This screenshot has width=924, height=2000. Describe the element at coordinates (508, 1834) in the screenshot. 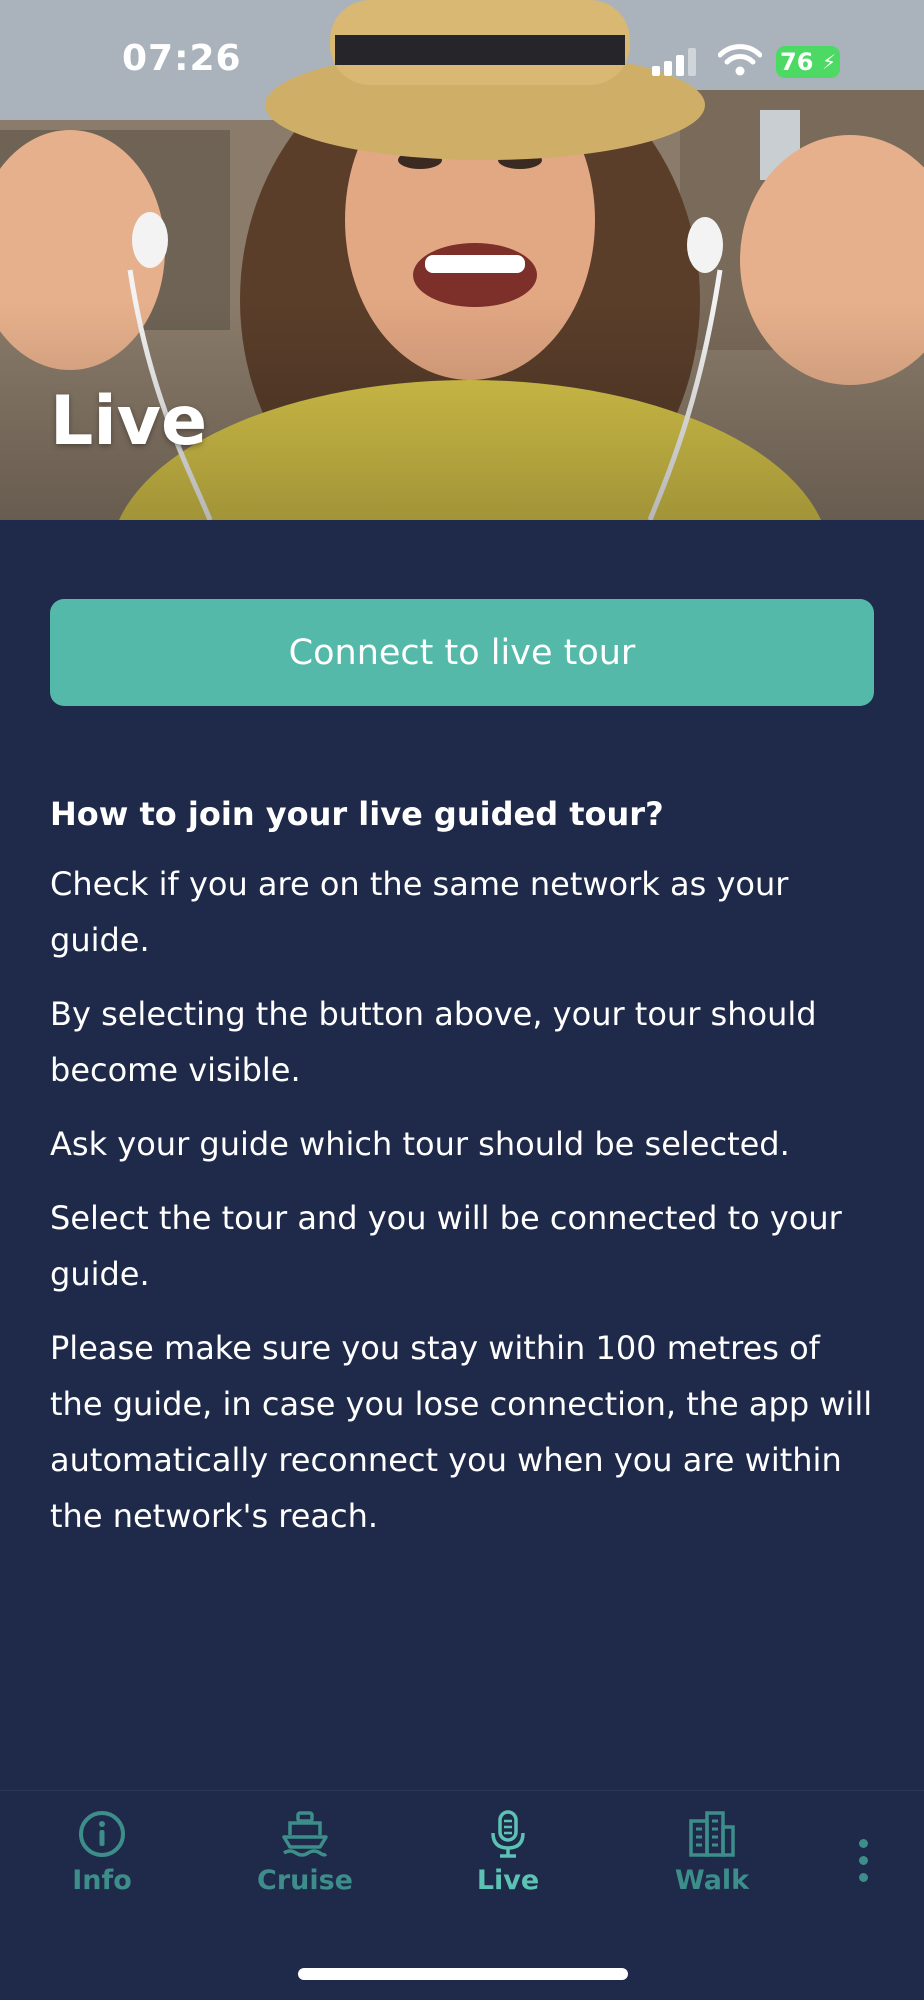

I see `microphone-icon` at that location.